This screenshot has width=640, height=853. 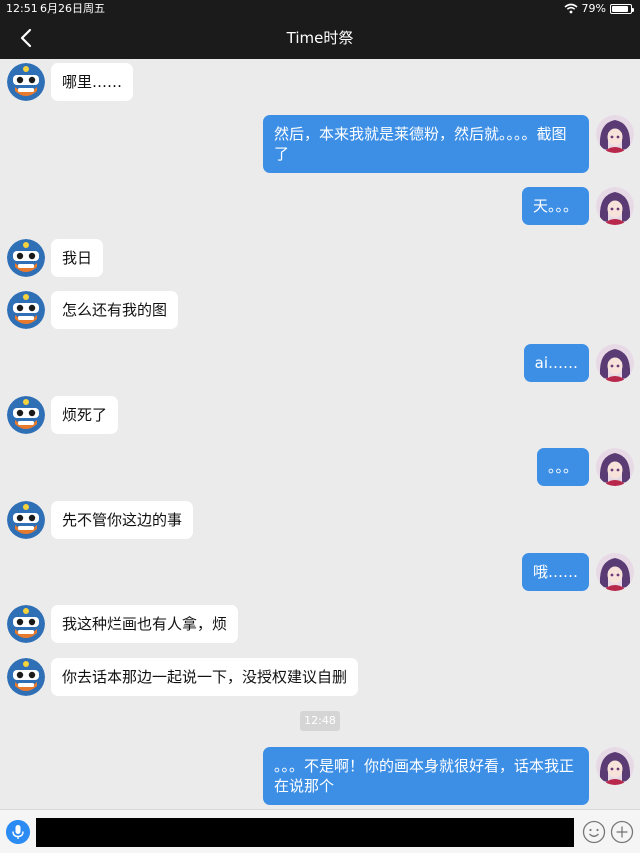 I want to click on status-right: 79%, so click(x=599, y=8).